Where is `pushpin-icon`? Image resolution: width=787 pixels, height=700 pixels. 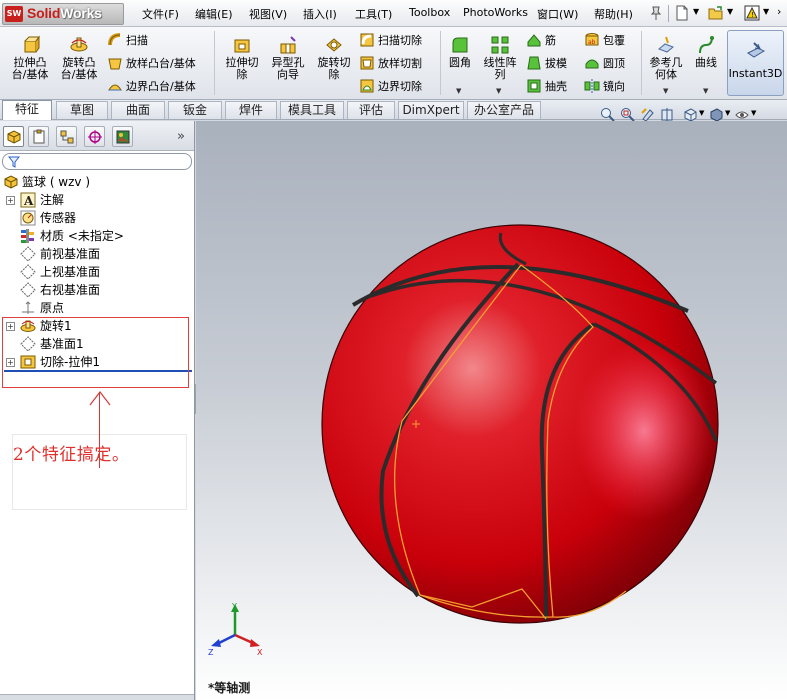
pushpin-icon is located at coordinates (656, 13).